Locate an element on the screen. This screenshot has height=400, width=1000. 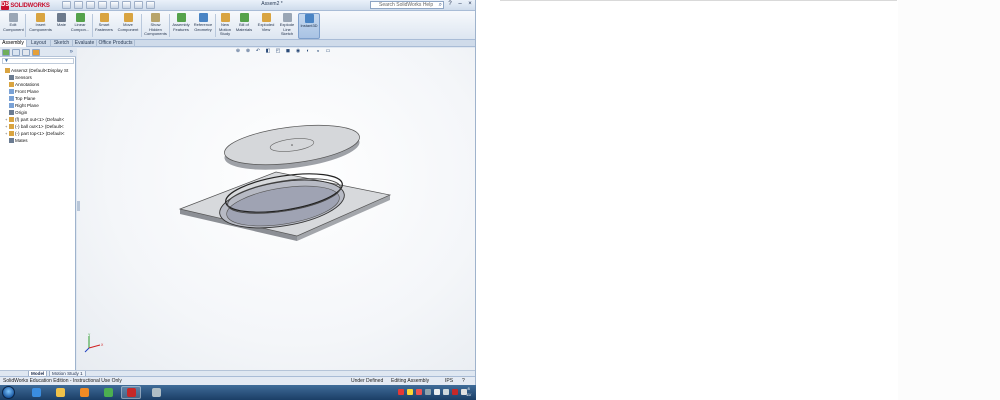
assembly-features-label: Assembly Features is located at coordinates (181, 27).